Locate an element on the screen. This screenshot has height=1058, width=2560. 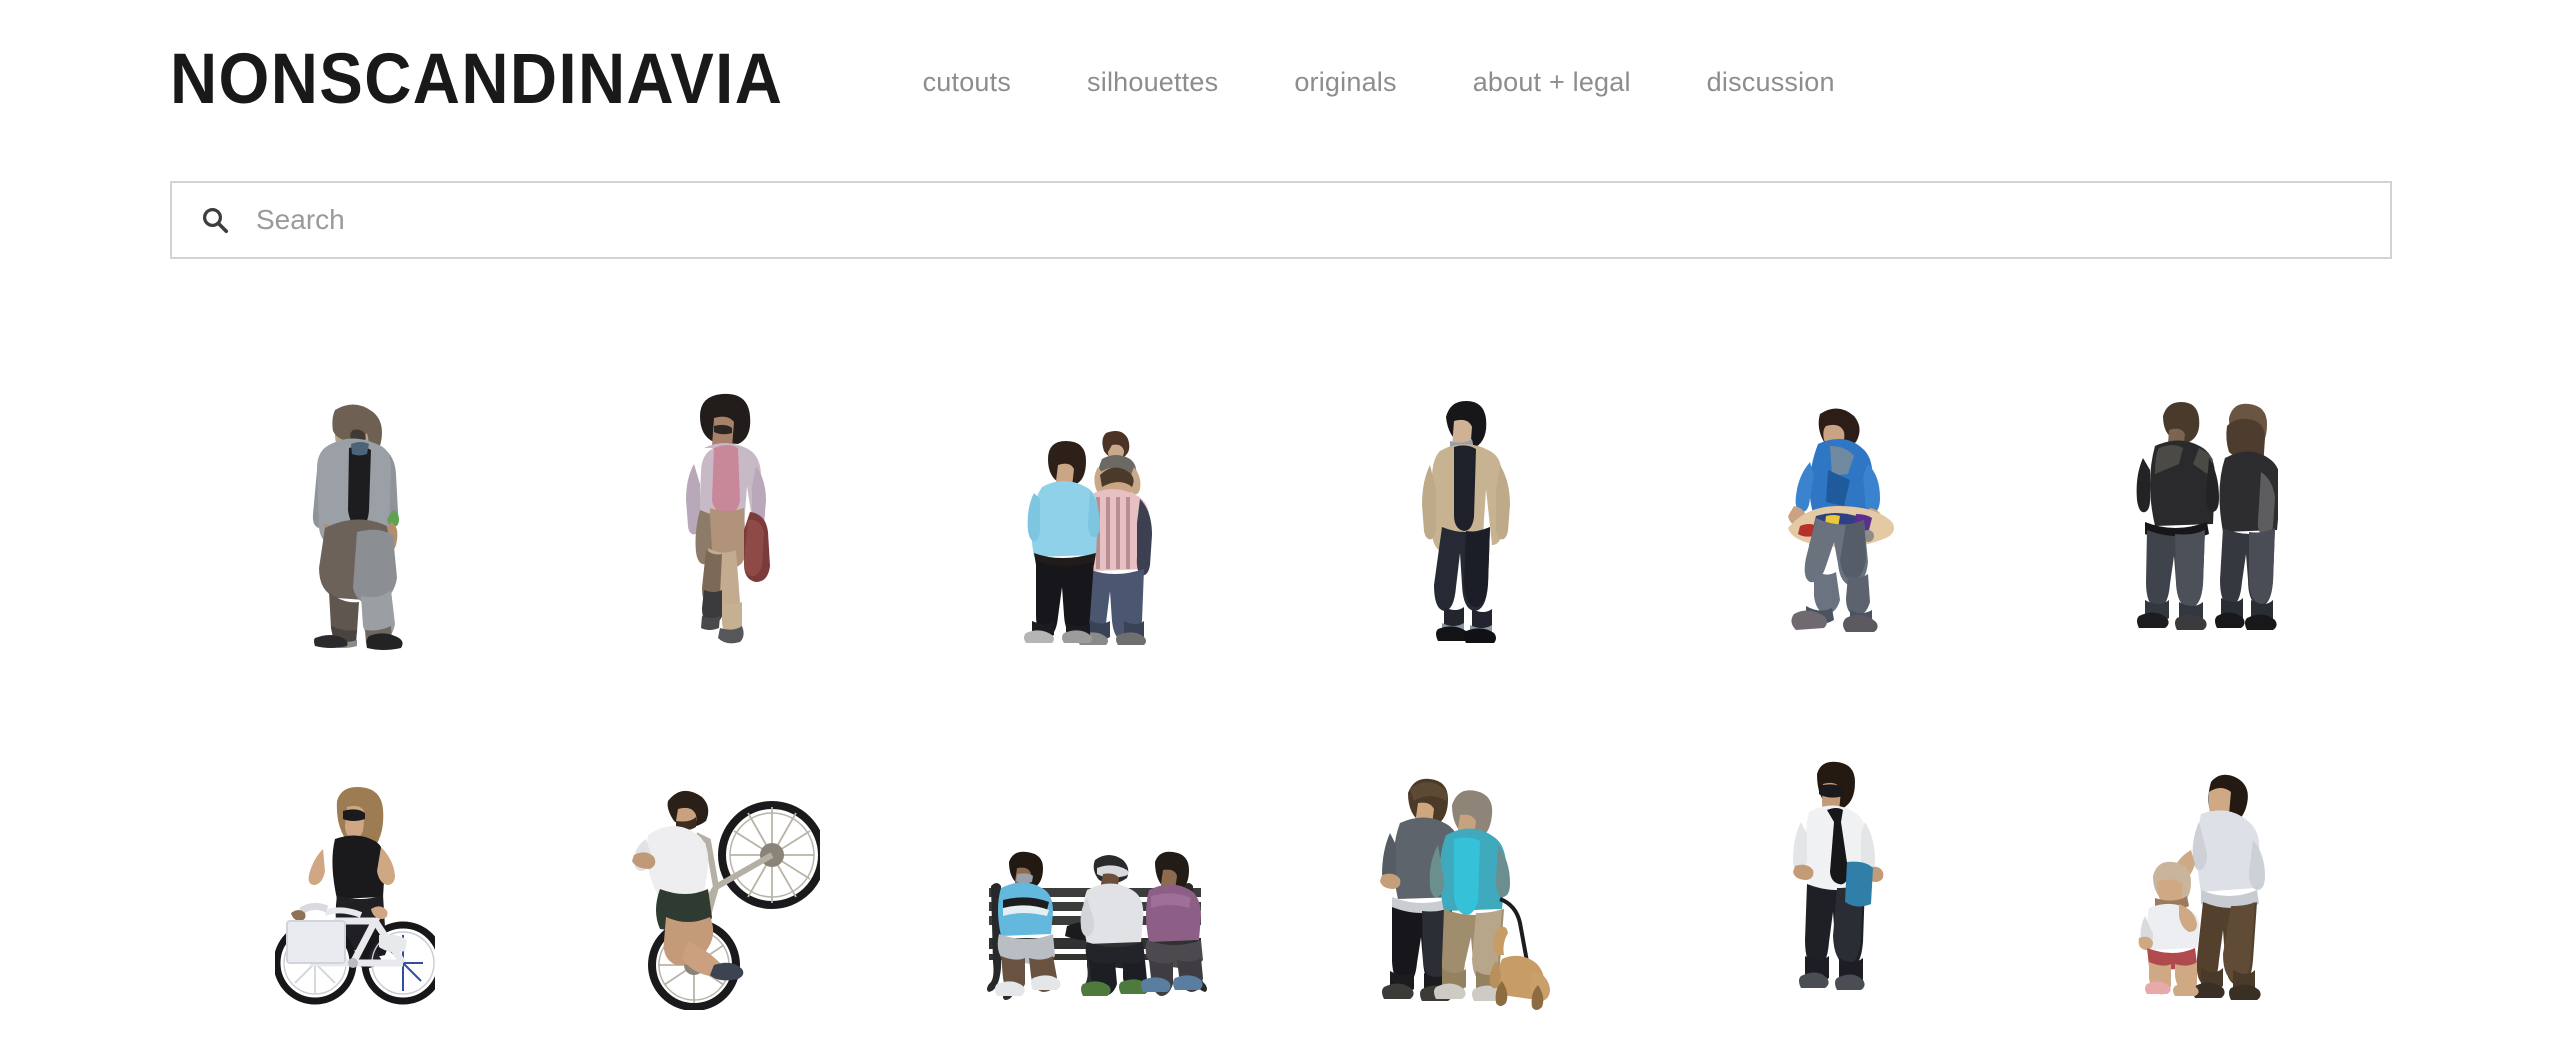
cutout-two-men-with-dog is located at coordinates (1464, 894).